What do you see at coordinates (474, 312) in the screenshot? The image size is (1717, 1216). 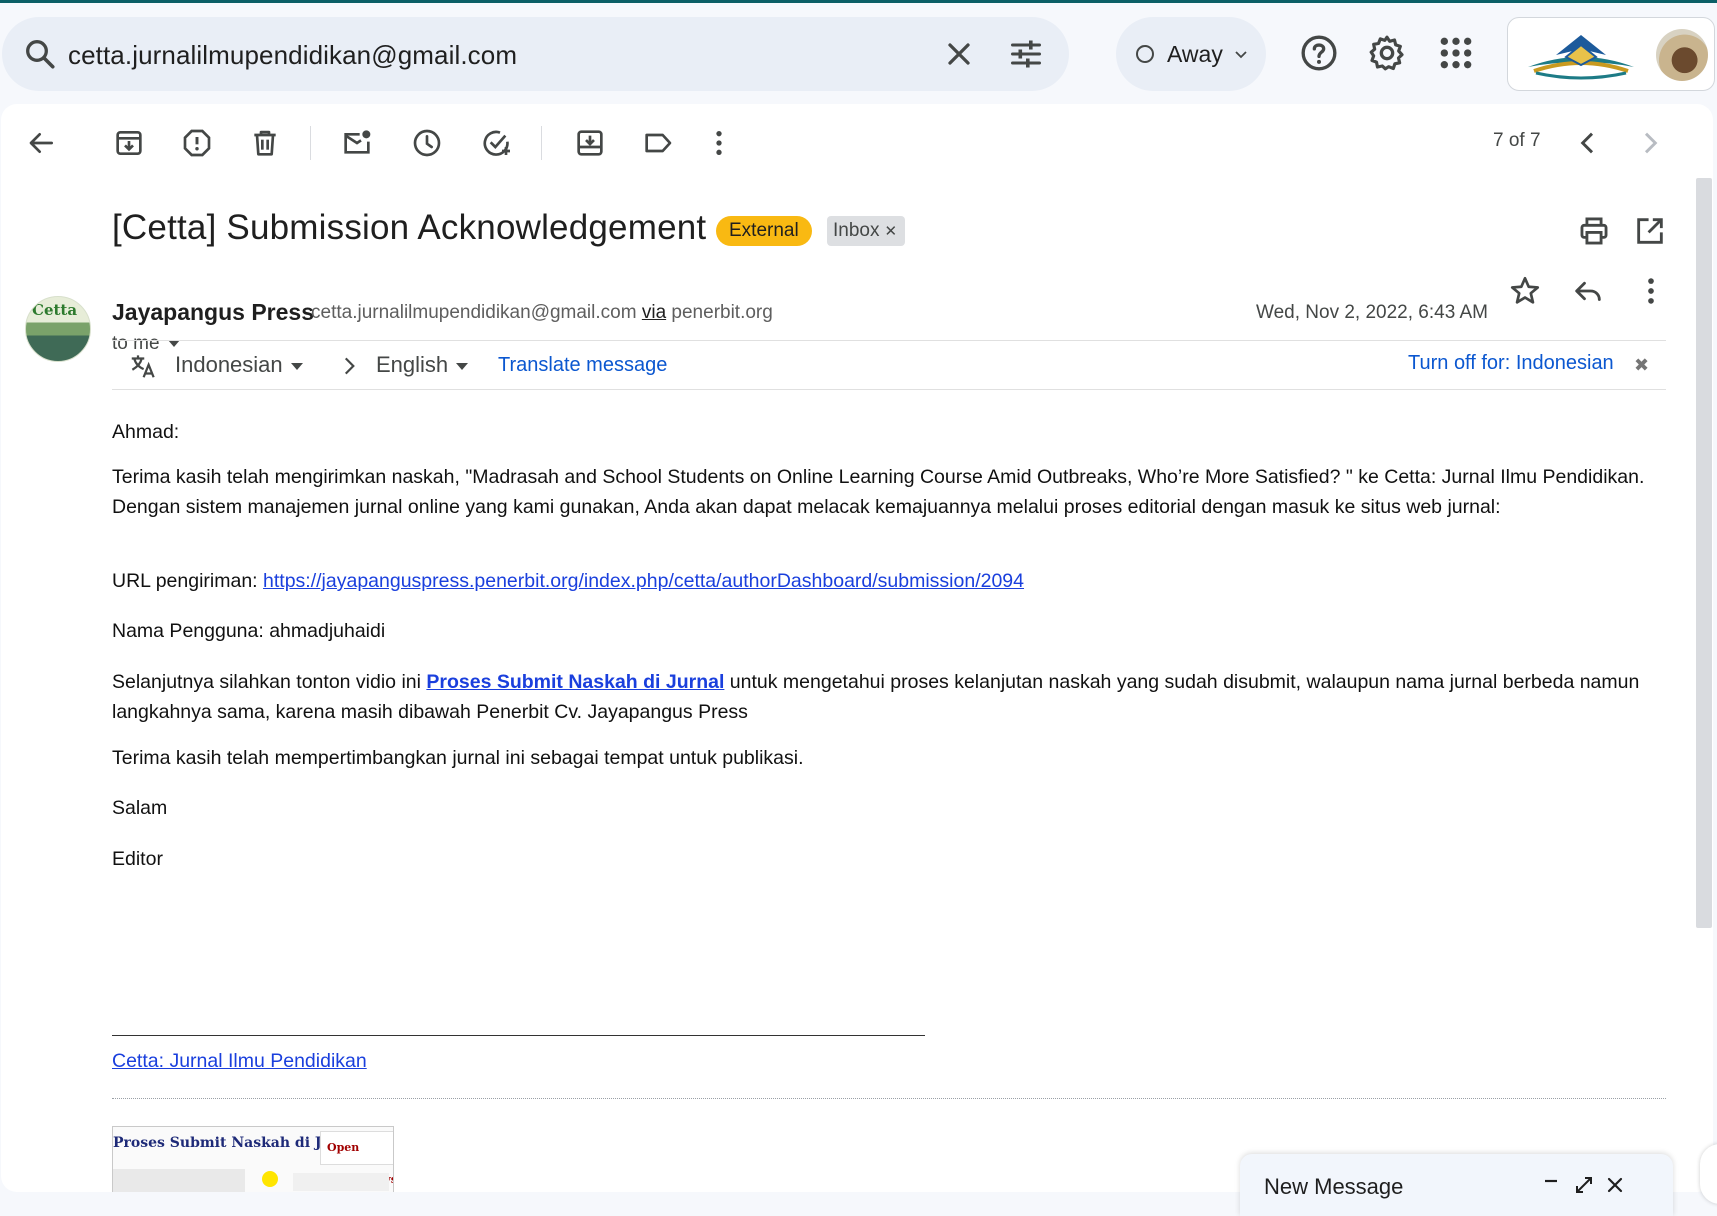 I see `sender-email-address: cetta.jurnalilmupendidikan@gmail.com` at bounding box center [474, 312].